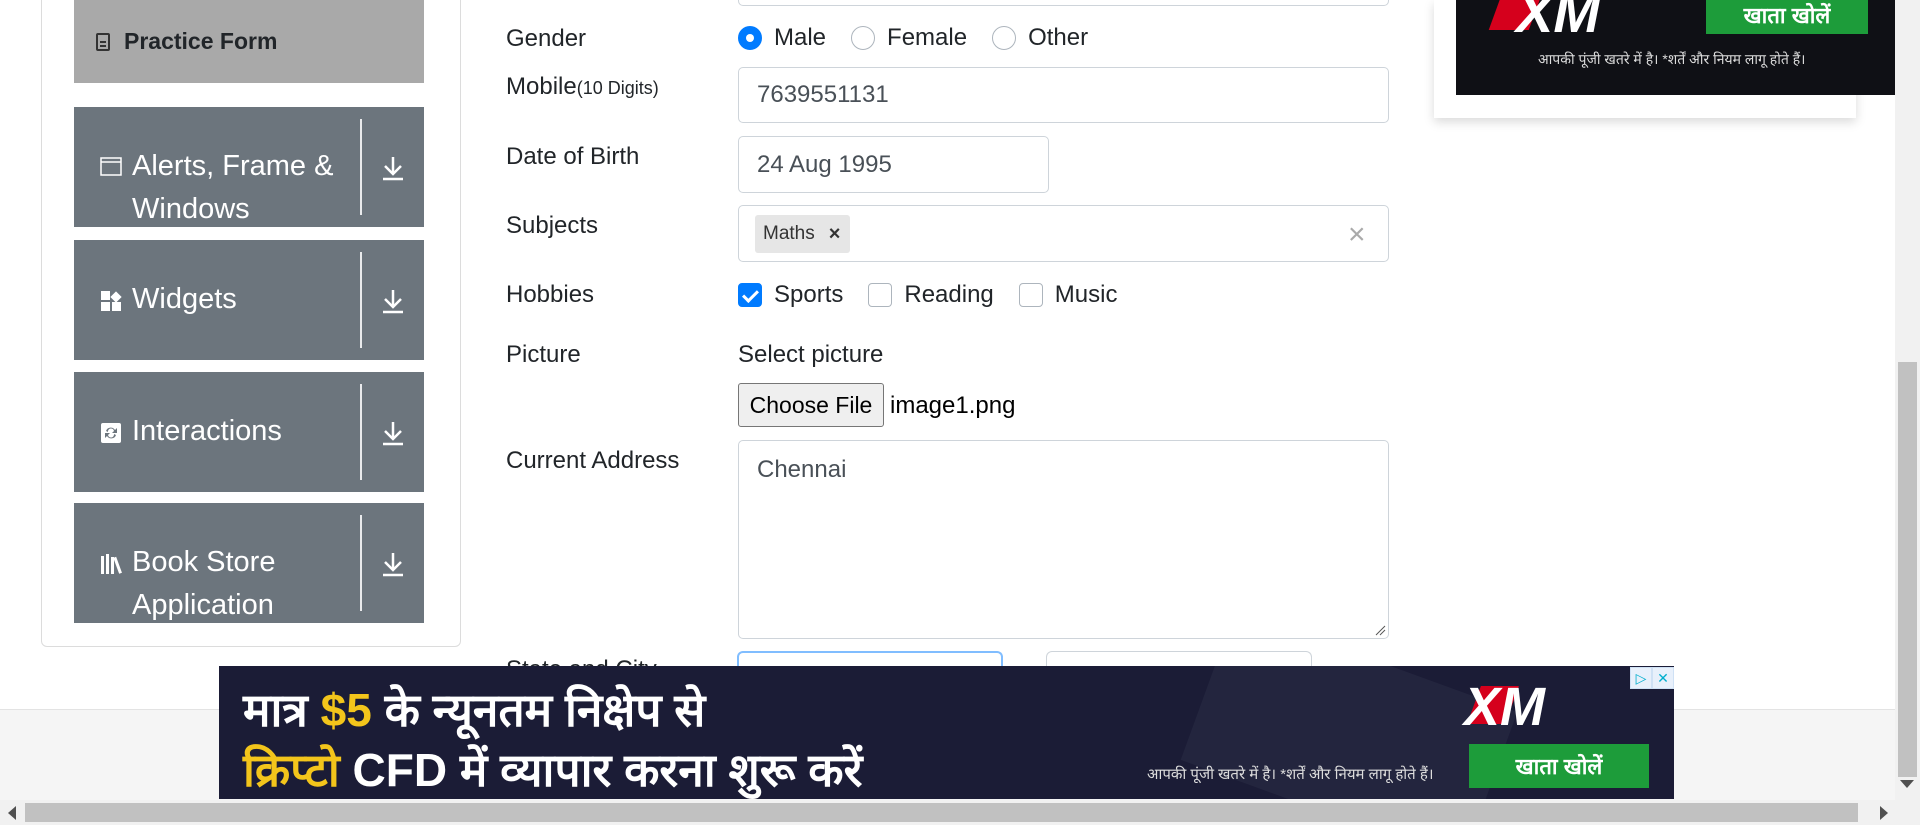 This screenshot has height=825, width=1920. What do you see at coordinates (249, 300) in the screenshot?
I see `sidebar-group-widgets: Widgets` at bounding box center [249, 300].